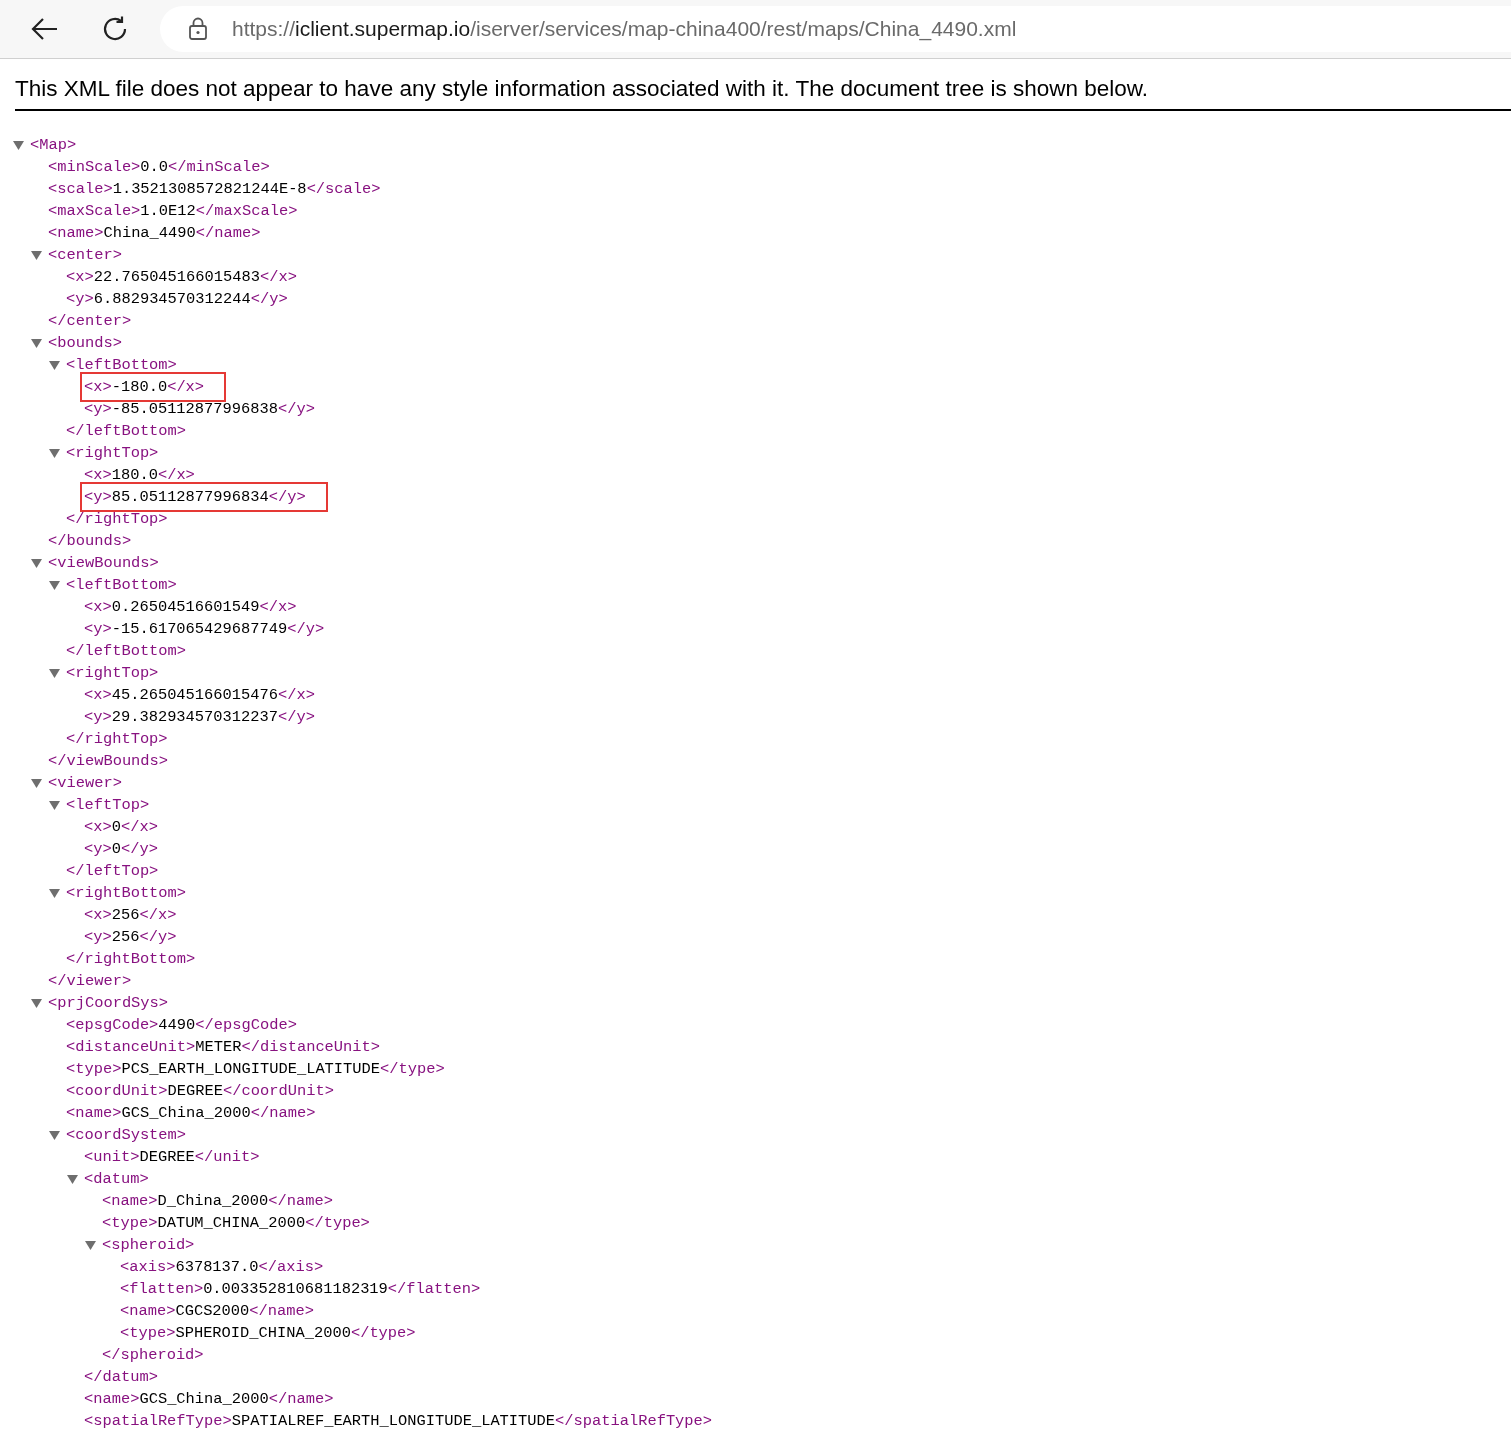 The image size is (1511, 1435). I want to click on lock-icon, so click(198, 29).